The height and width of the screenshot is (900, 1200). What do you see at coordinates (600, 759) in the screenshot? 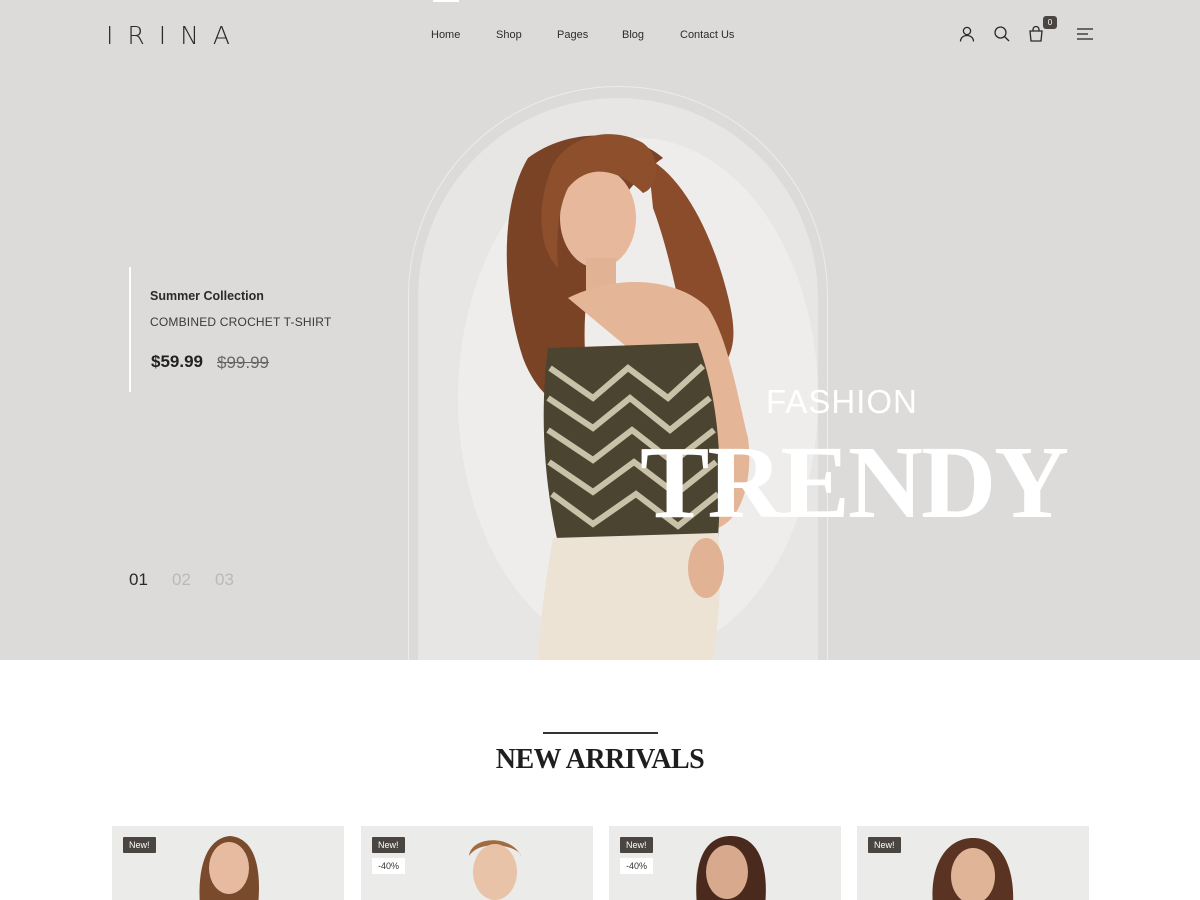
I see `new-arrivals-title: NEW ARRIVALS` at bounding box center [600, 759].